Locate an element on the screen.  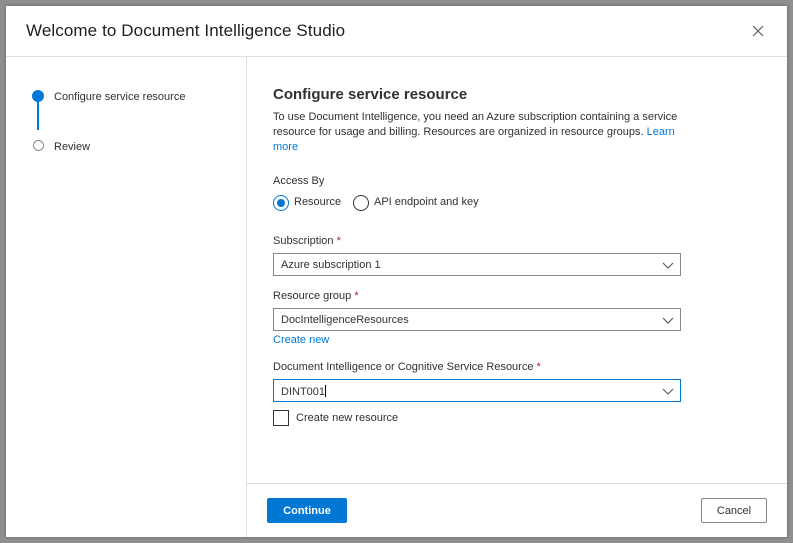
dialog-title: Welcome to Document Intelligence Studio is located at coordinates (186, 30).